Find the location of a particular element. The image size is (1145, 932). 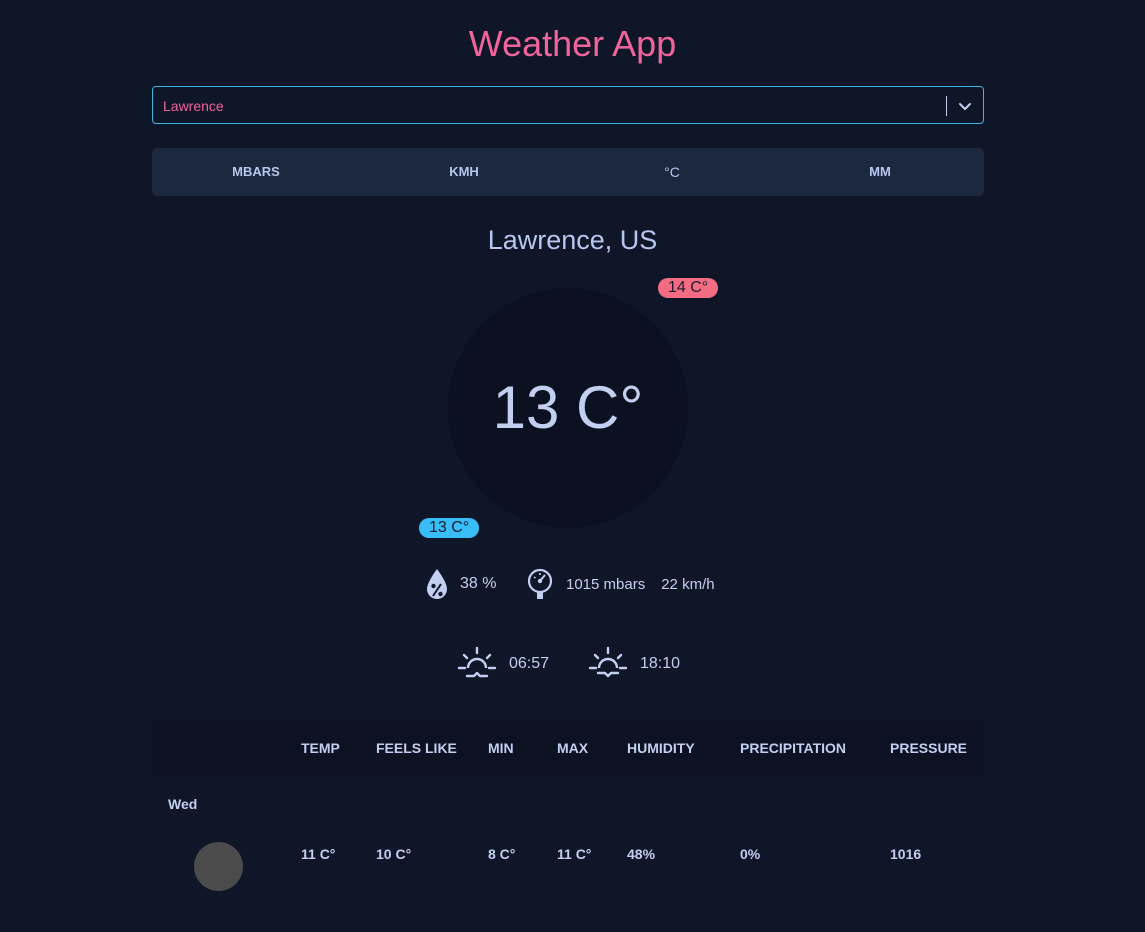

sunrise-stat: 06:57 is located at coordinates (503, 664).